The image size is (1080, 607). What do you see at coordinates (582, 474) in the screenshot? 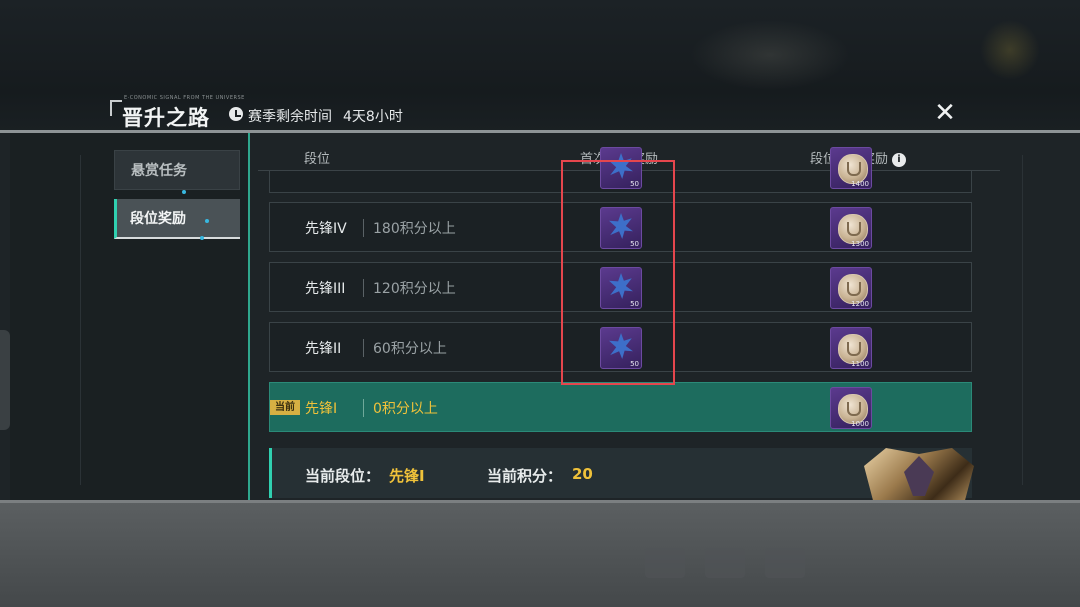
I see `current-score-value: 20` at bounding box center [582, 474].